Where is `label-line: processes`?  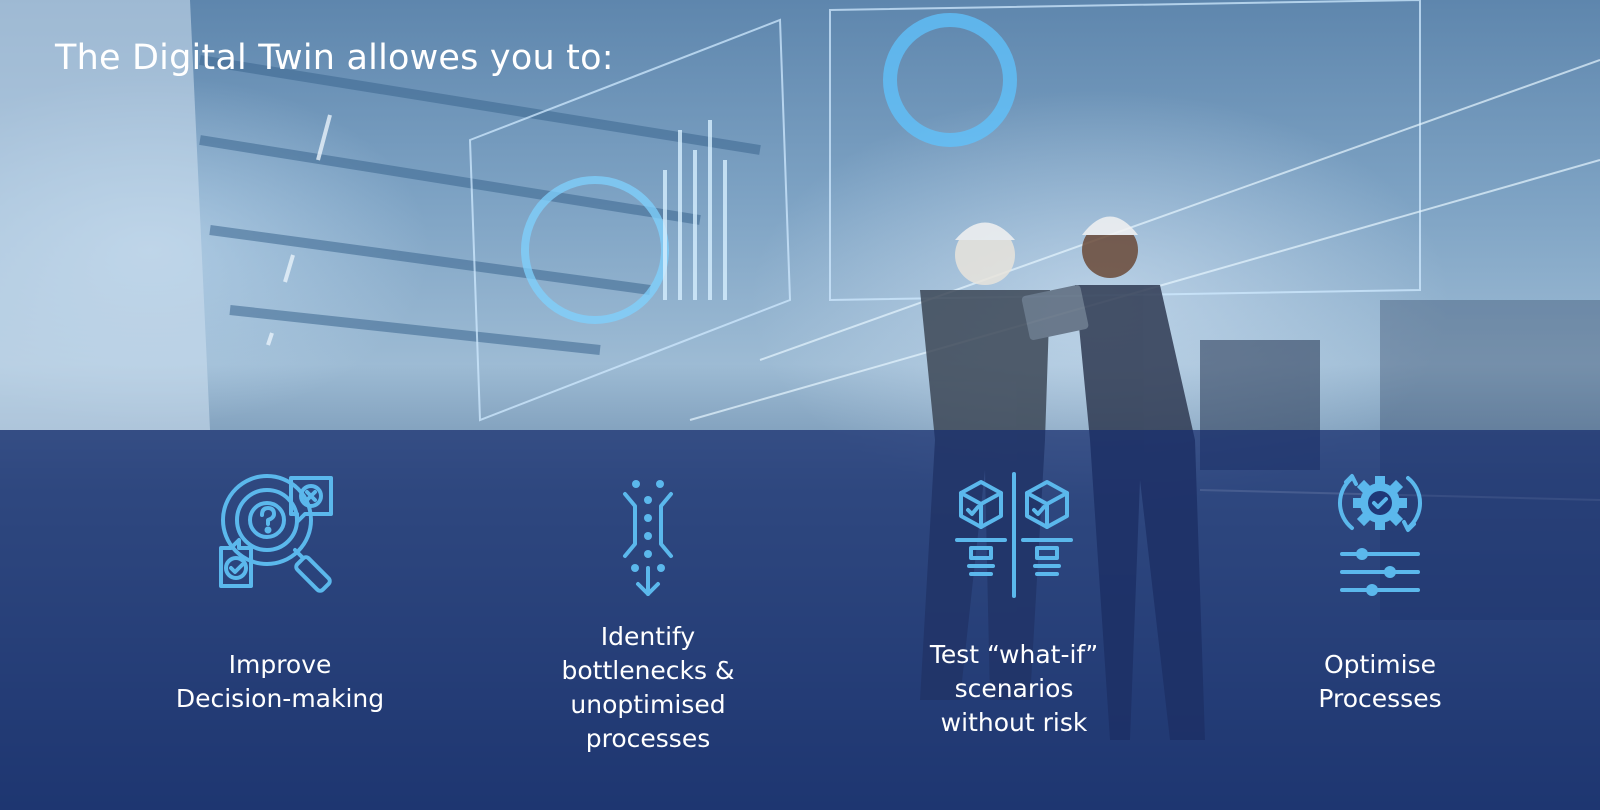
label-line: processes is located at coordinates (648, 738).